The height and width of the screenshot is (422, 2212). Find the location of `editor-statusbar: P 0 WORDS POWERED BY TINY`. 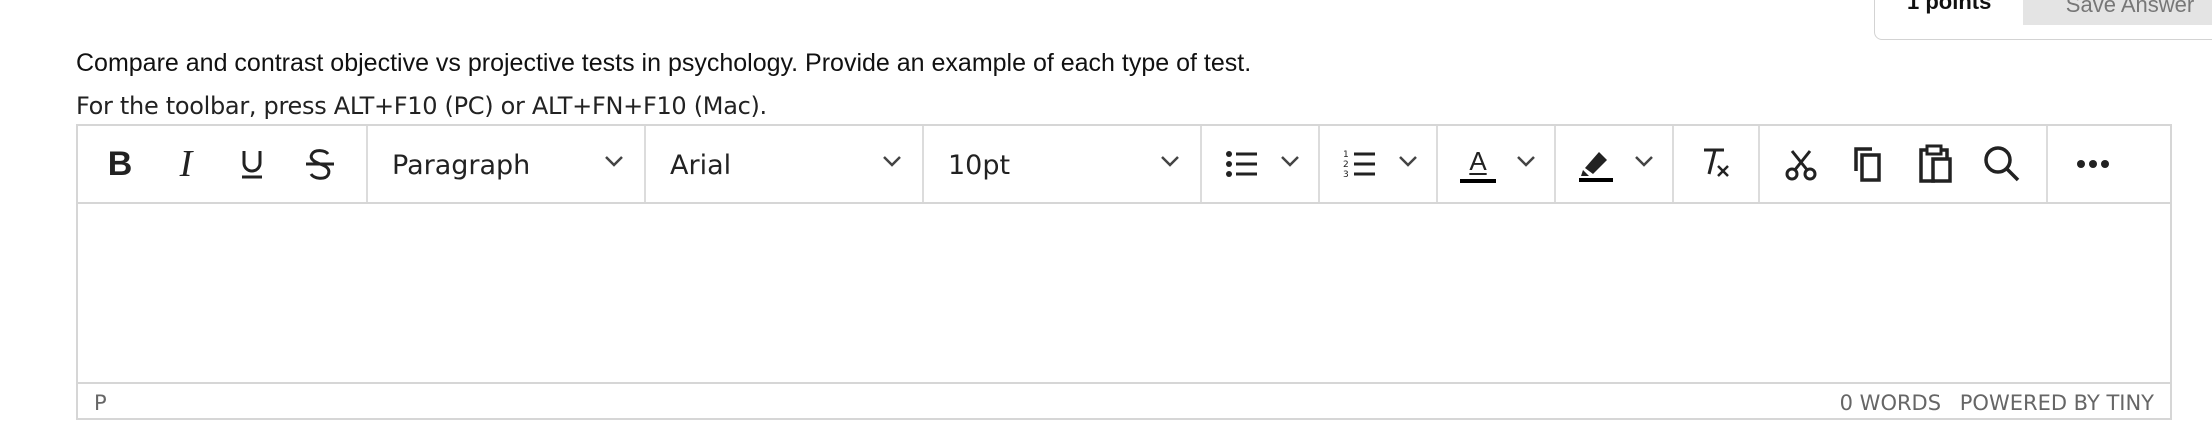

editor-statusbar: P 0 WORDS POWERED BY TINY is located at coordinates (1124, 400).